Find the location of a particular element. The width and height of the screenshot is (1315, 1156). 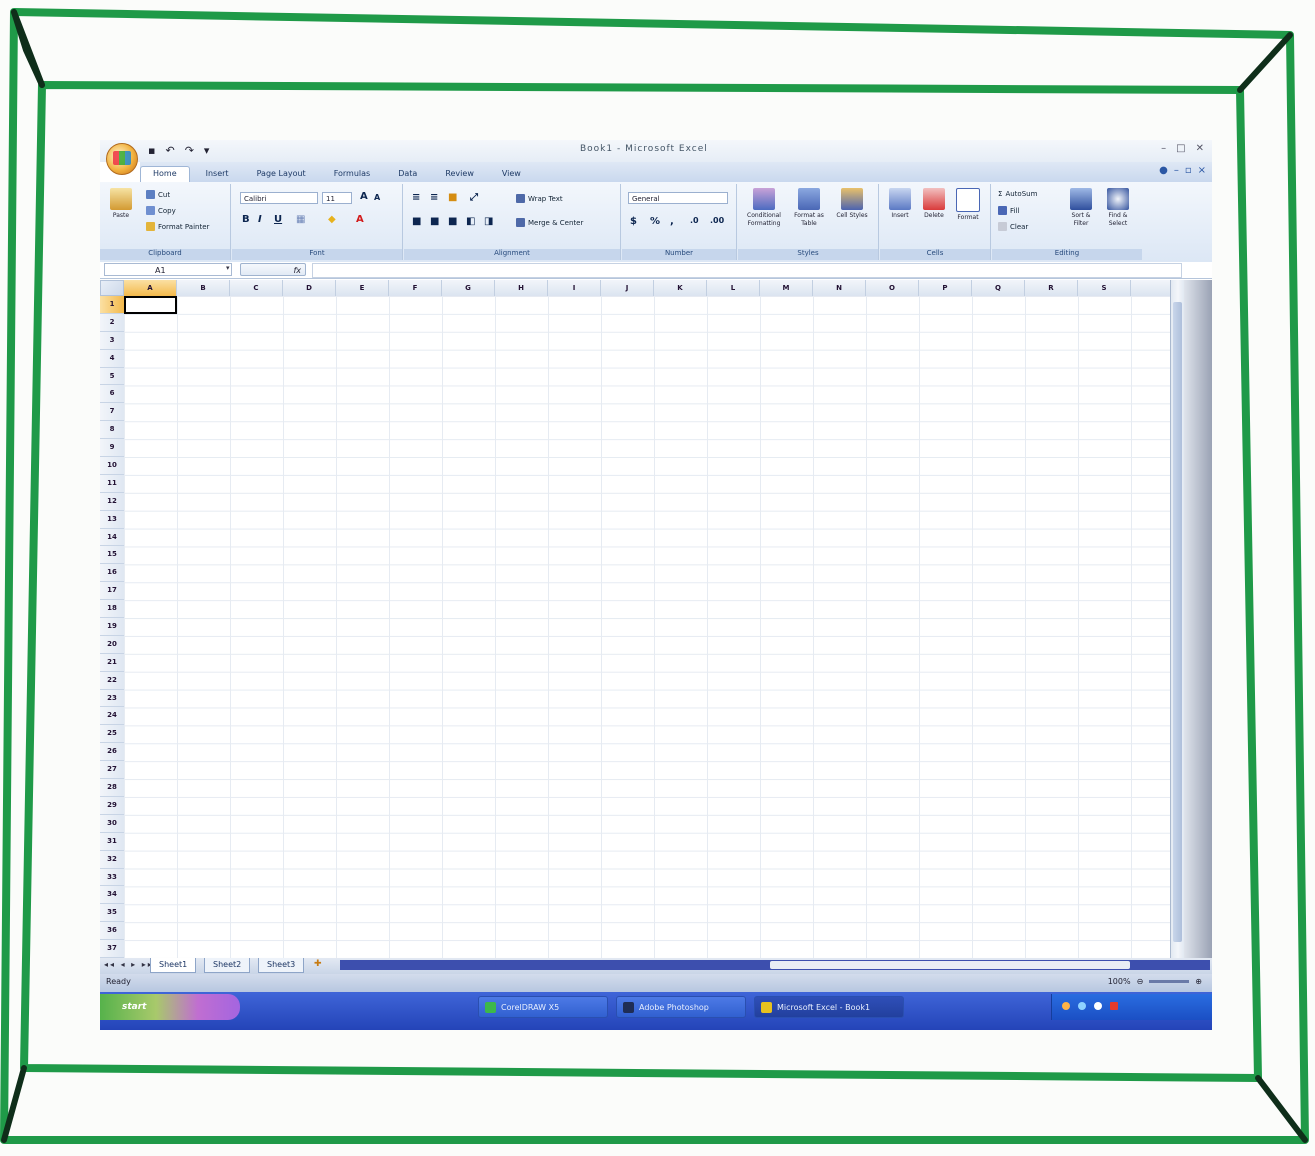

close-workbook-icon: × is located at coordinates (1202, 170).